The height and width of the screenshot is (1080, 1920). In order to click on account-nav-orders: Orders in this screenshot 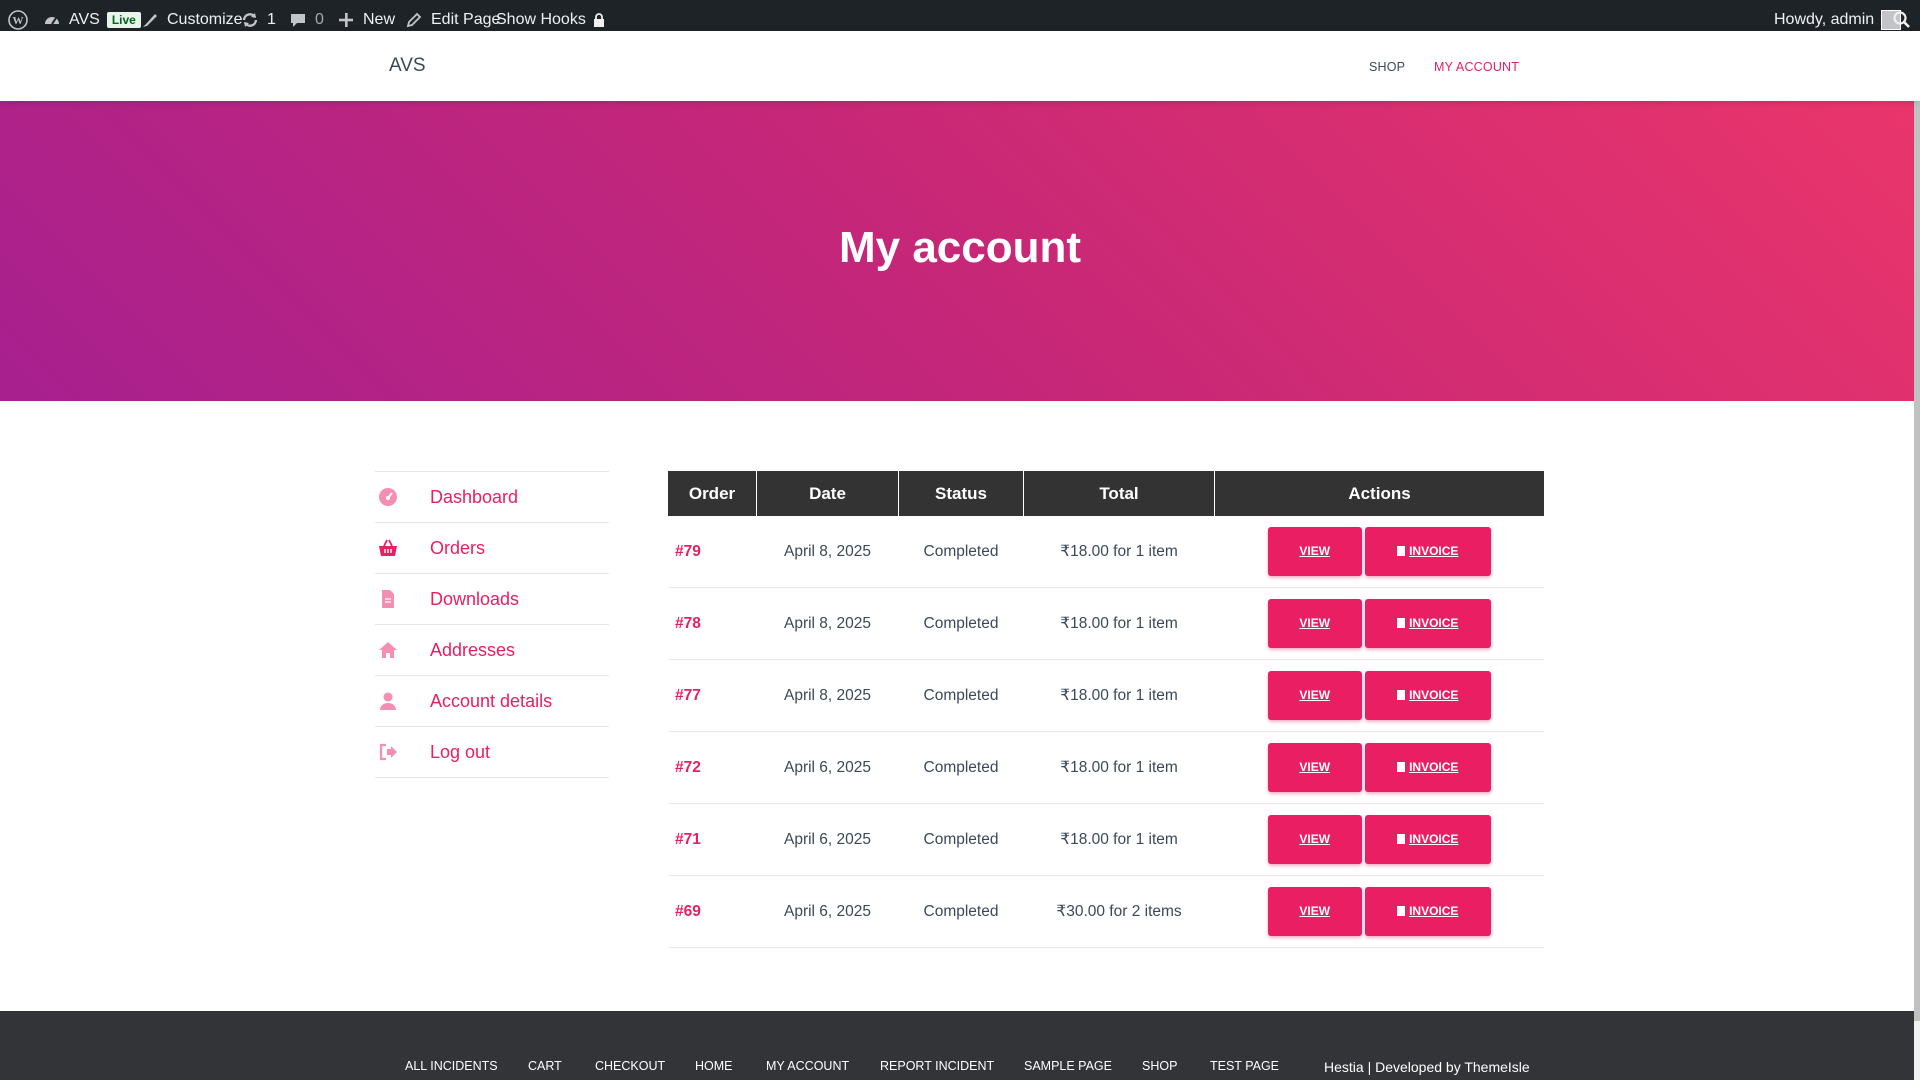, I will do `click(492, 547)`.